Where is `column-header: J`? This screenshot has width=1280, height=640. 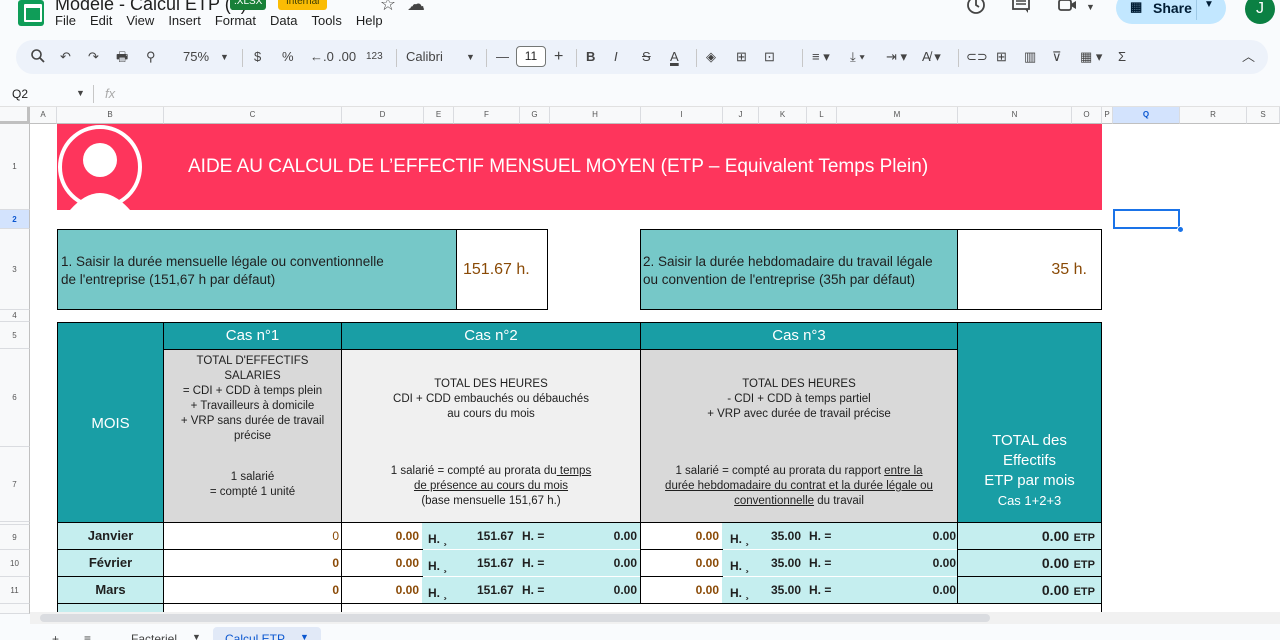 column-header: J is located at coordinates (741, 115).